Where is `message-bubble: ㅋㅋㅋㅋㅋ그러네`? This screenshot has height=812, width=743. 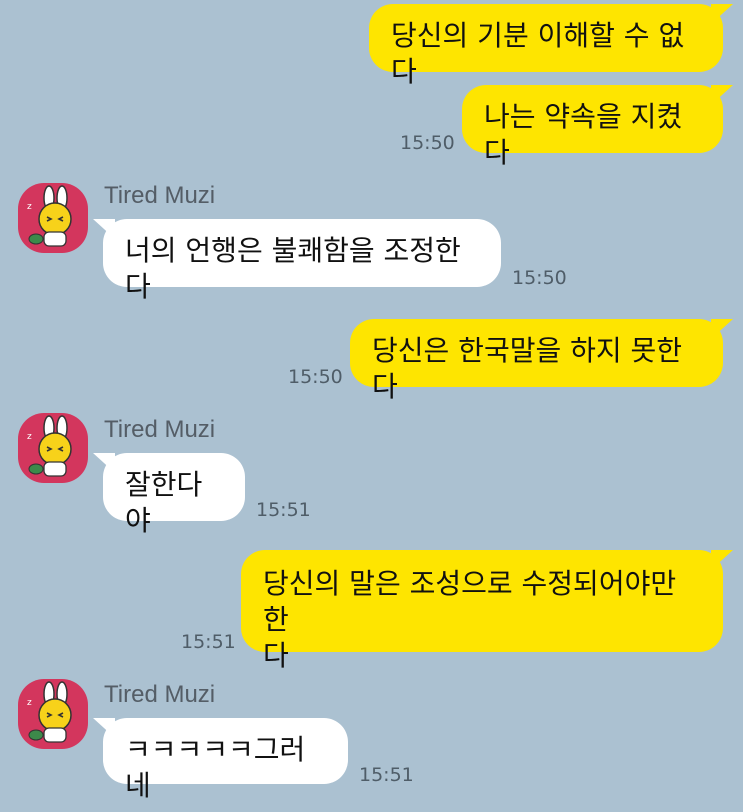 message-bubble: ㅋㅋㅋㅋㅋ그러네 is located at coordinates (220, 760).